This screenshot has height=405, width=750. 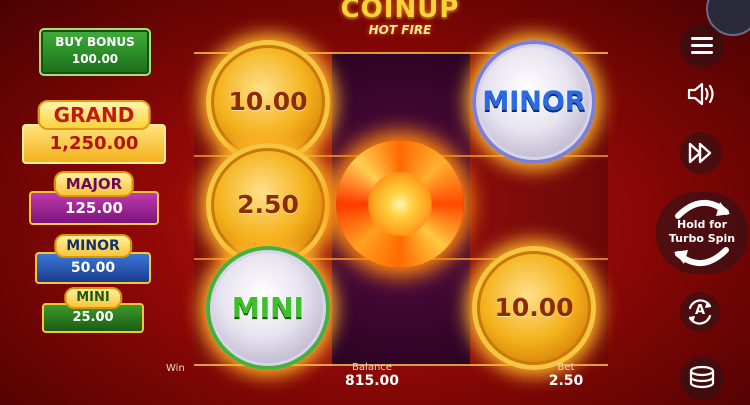 What do you see at coordinates (372, 367) in the screenshot?
I see `balance-label: Balance` at bounding box center [372, 367].